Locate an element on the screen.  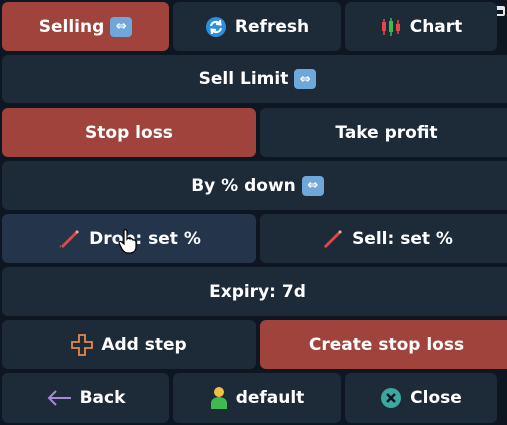
add-step-button: Add step is located at coordinates (129, 344).